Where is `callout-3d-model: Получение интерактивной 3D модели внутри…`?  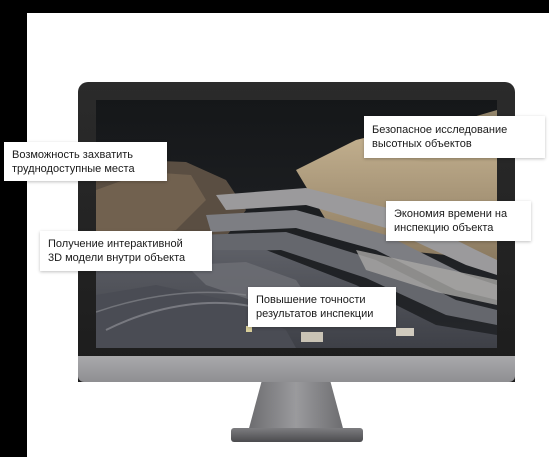
callout-3d-model: Получение интерактивной 3D модели внутри… is located at coordinates (126, 251).